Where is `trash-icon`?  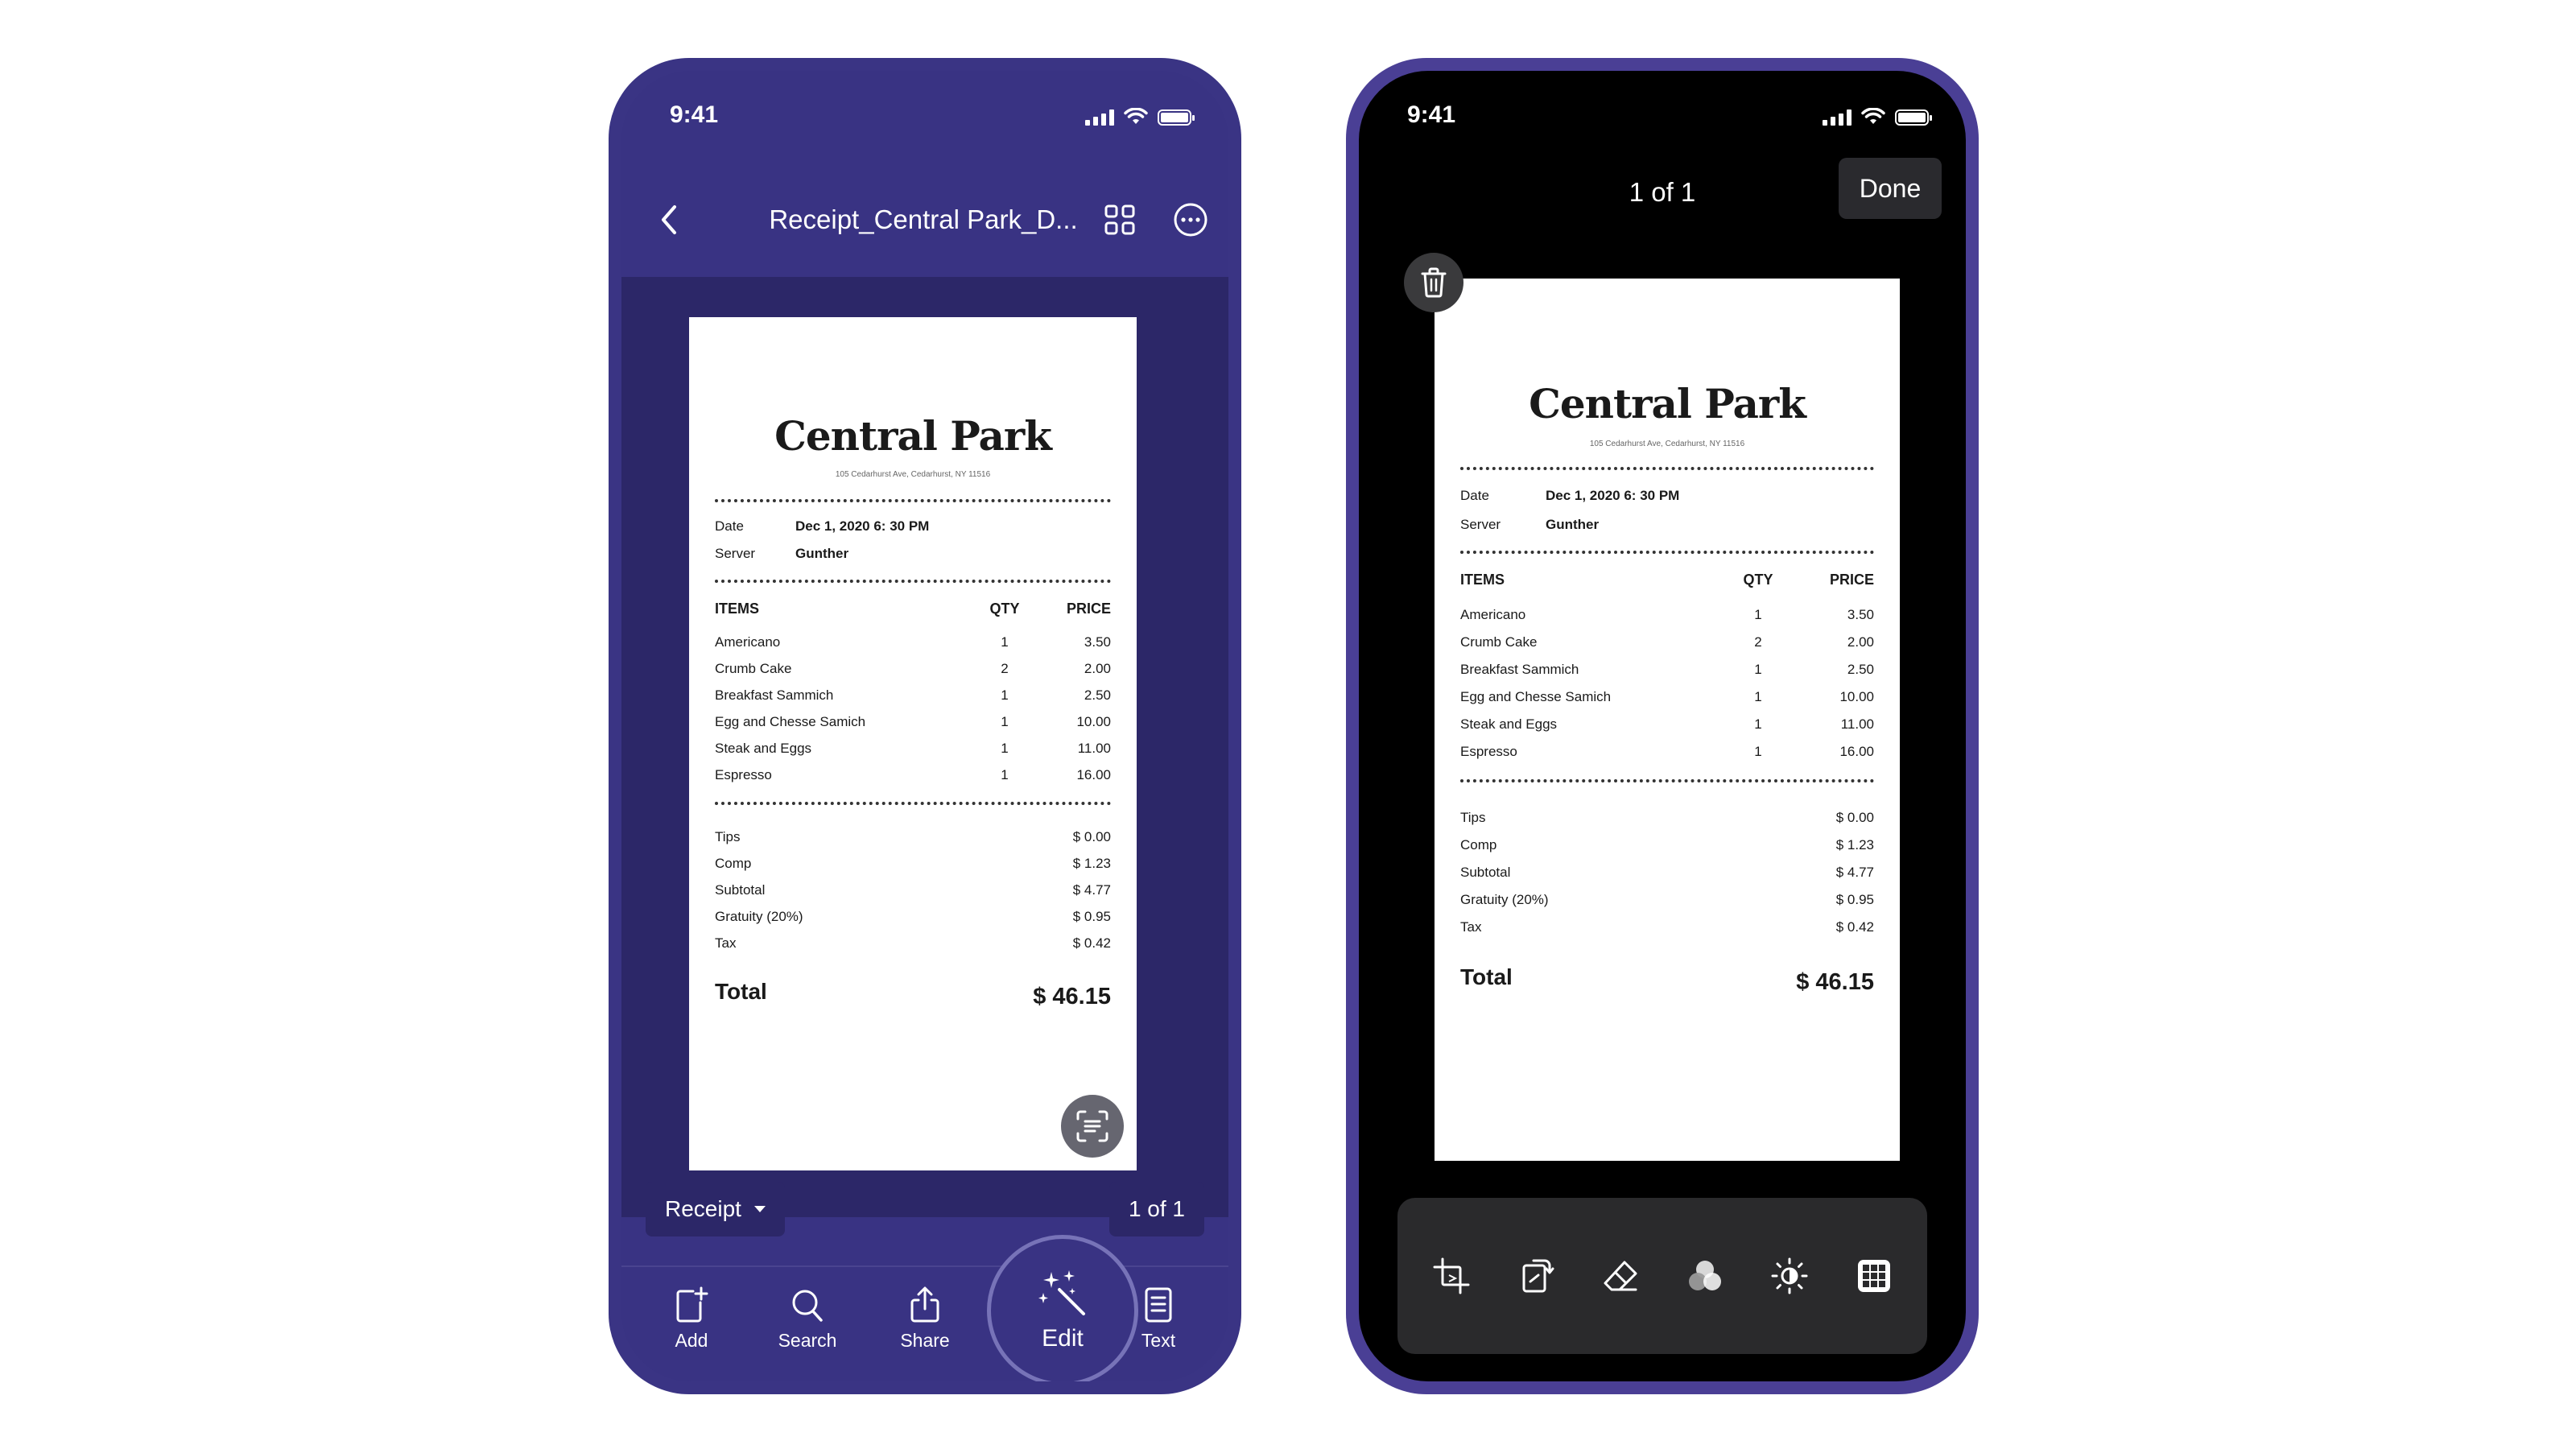
trash-icon is located at coordinates (1434, 282).